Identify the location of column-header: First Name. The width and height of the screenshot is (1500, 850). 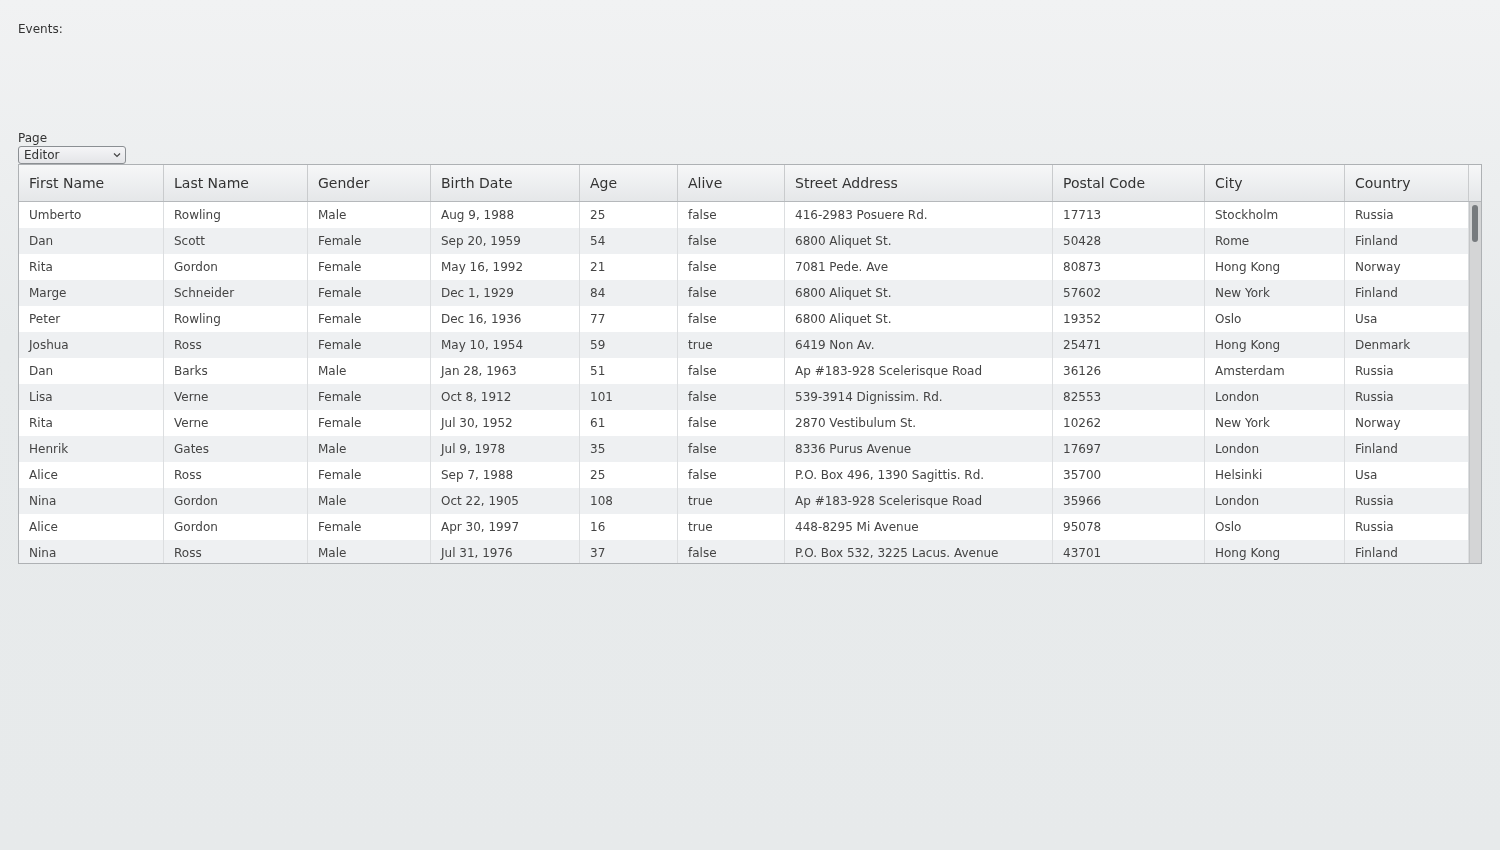
(91, 183).